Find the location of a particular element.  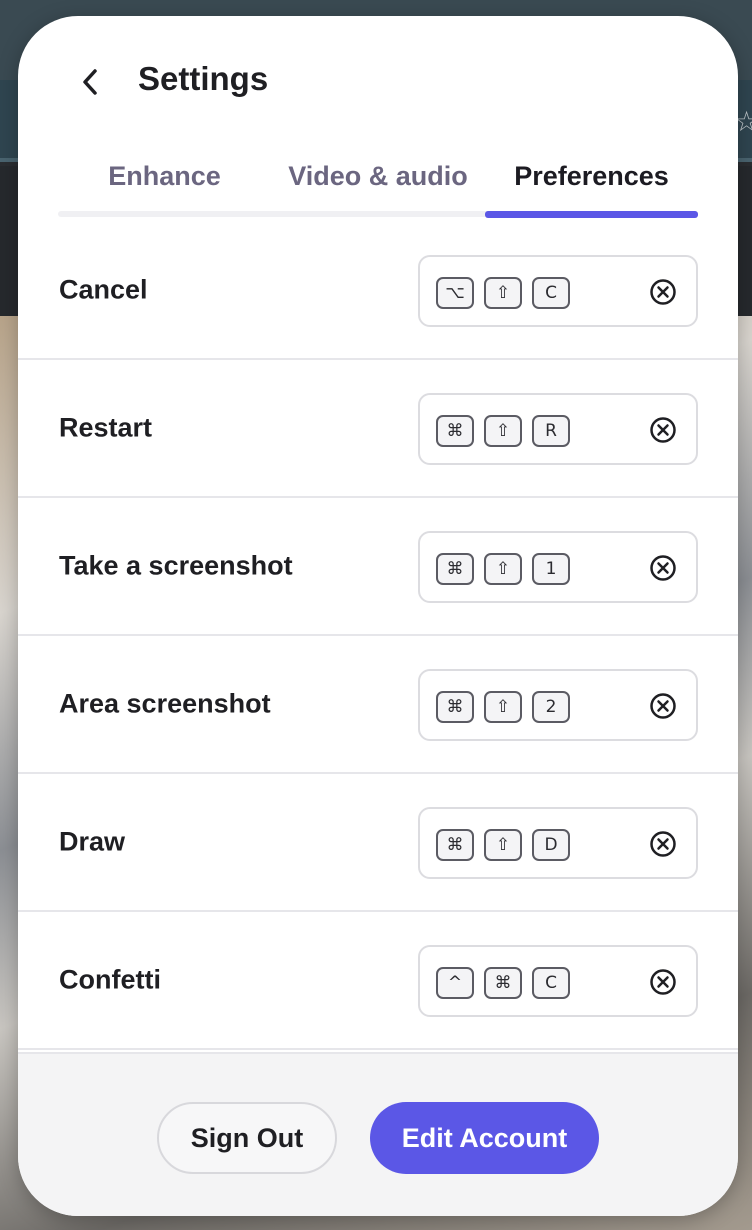

letter-key: D is located at coordinates (551, 845).